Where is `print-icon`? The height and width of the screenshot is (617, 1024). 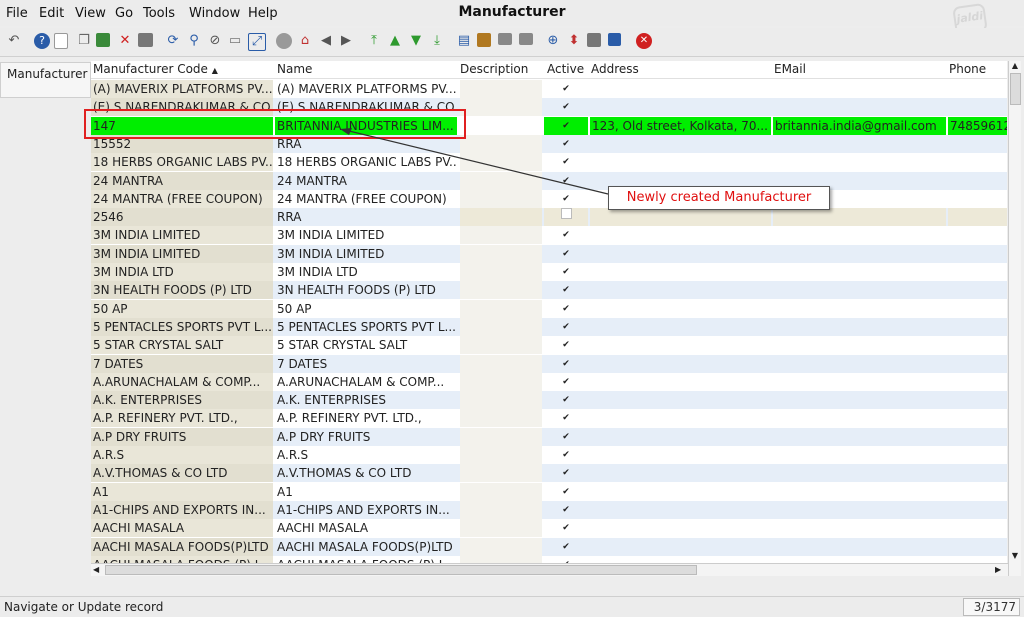 print-icon is located at coordinates (145, 40).